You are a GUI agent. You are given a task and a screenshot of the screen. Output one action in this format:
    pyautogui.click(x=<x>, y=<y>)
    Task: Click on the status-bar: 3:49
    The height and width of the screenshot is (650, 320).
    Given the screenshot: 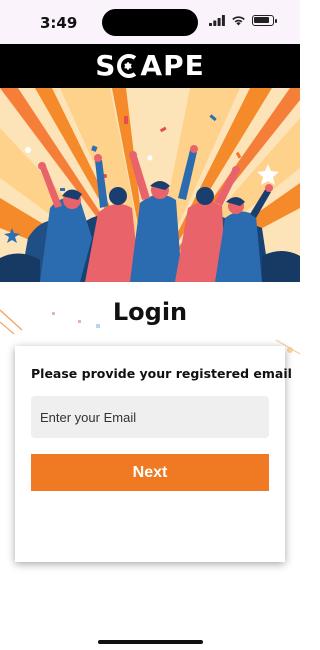 What is the action you would take?
    pyautogui.click(x=150, y=22)
    